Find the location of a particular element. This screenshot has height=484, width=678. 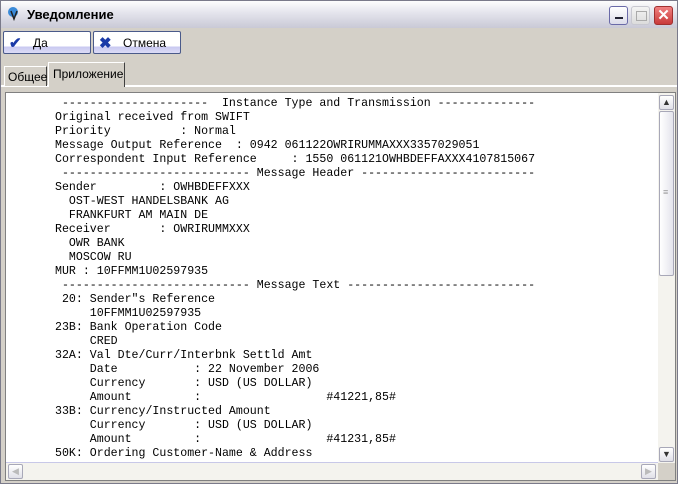

message-line: FRANKFURT AM MAIN DE is located at coordinates (132, 215).